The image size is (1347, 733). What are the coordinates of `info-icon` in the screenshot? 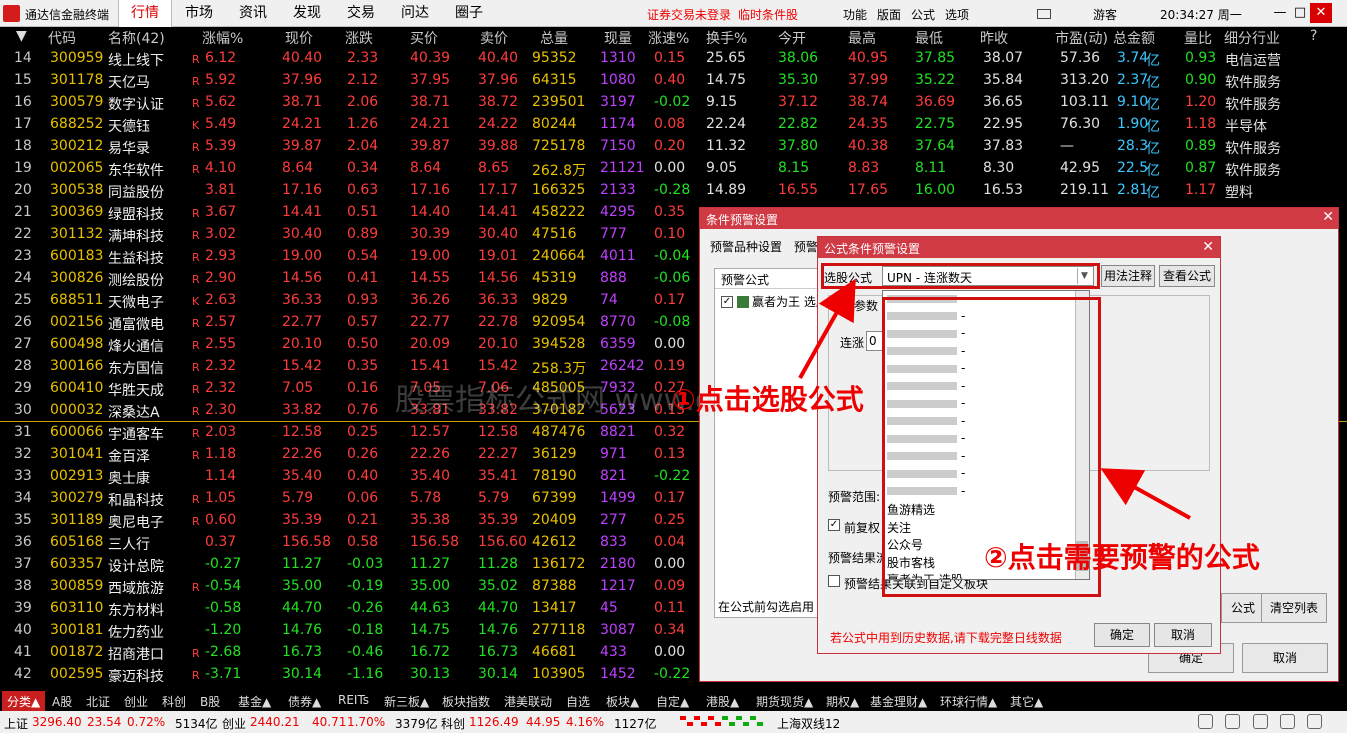 It's located at (1314, 721).